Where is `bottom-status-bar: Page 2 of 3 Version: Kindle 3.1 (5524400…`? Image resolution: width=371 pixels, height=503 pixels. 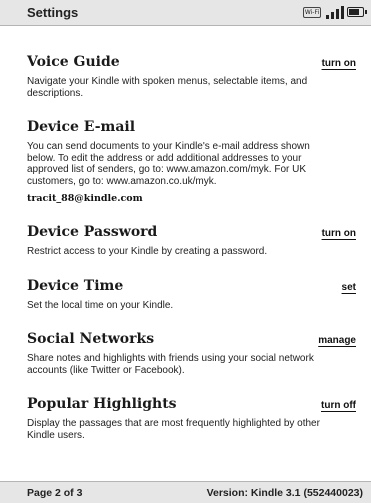 bottom-status-bar: Page 2 of 3 Version: Kindle 3.1 (5524400… is located at coordinates (185, 492).